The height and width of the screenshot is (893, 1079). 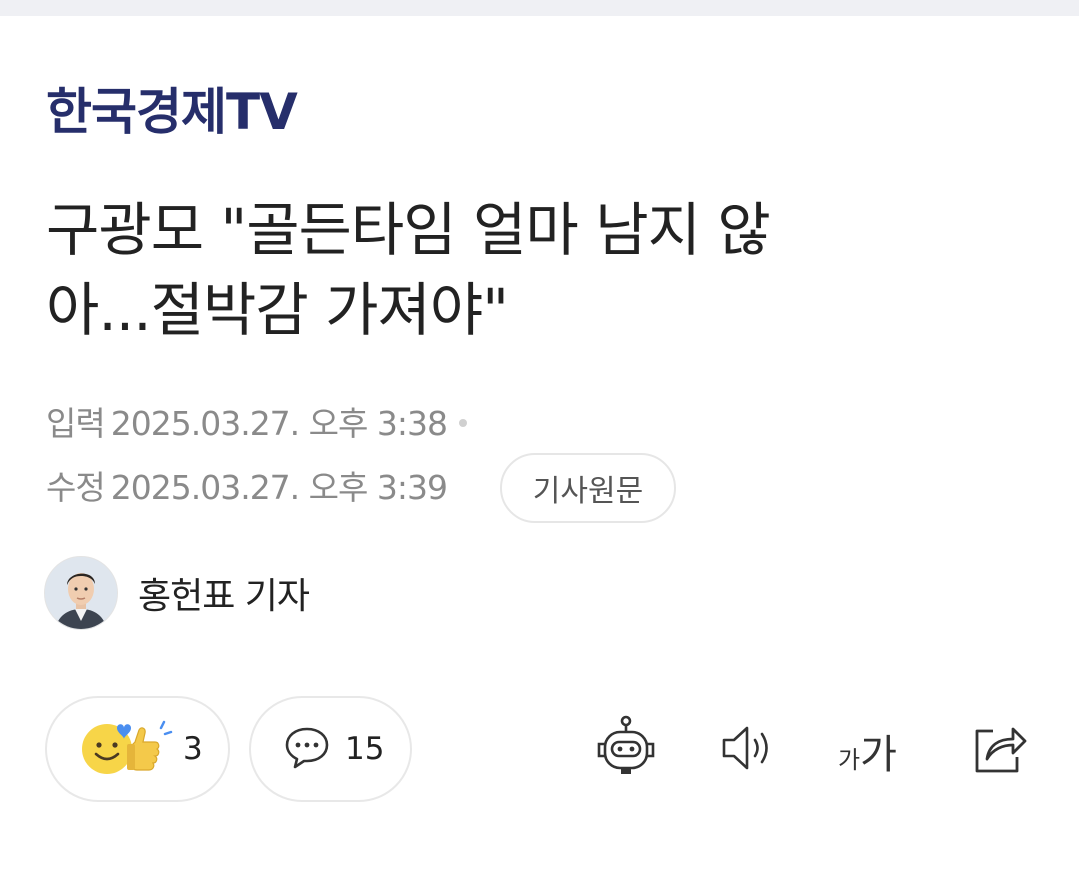 I want to click on font-size-large-label: 가, so click(x=878, y=755).